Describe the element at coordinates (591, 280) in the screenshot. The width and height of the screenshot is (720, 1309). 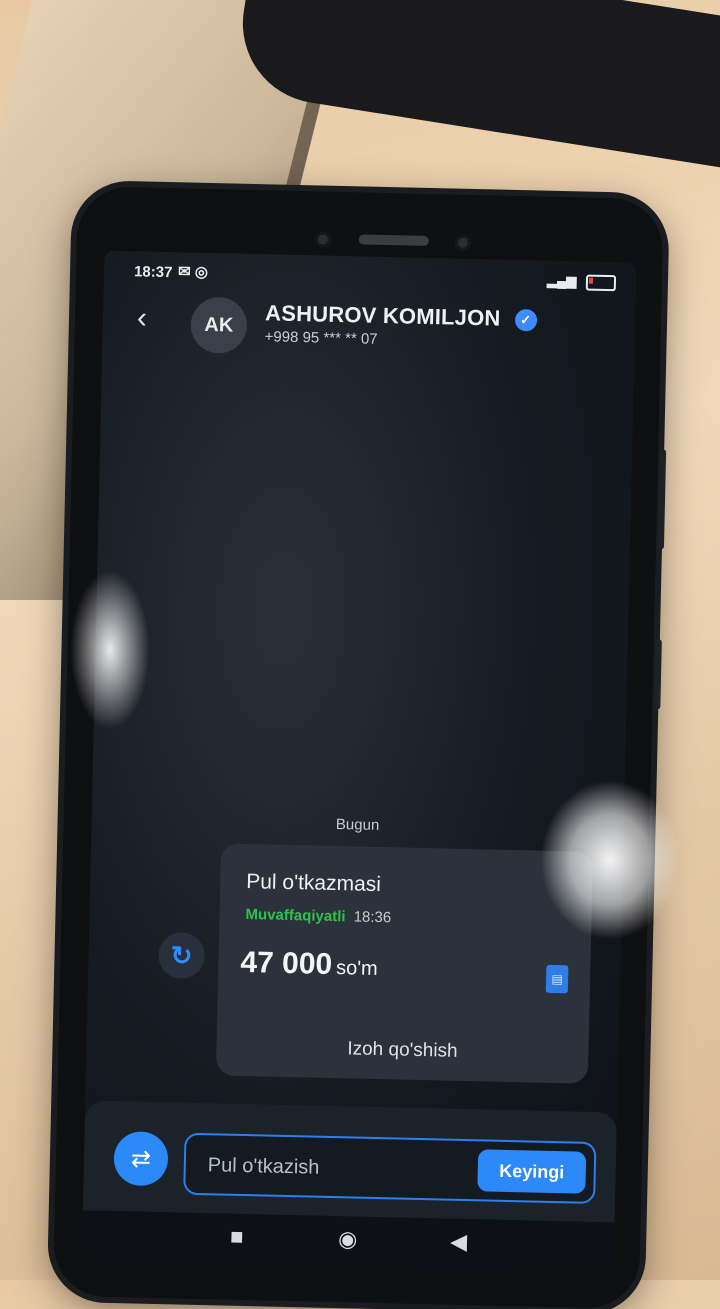
I see `battery-level` at that location.